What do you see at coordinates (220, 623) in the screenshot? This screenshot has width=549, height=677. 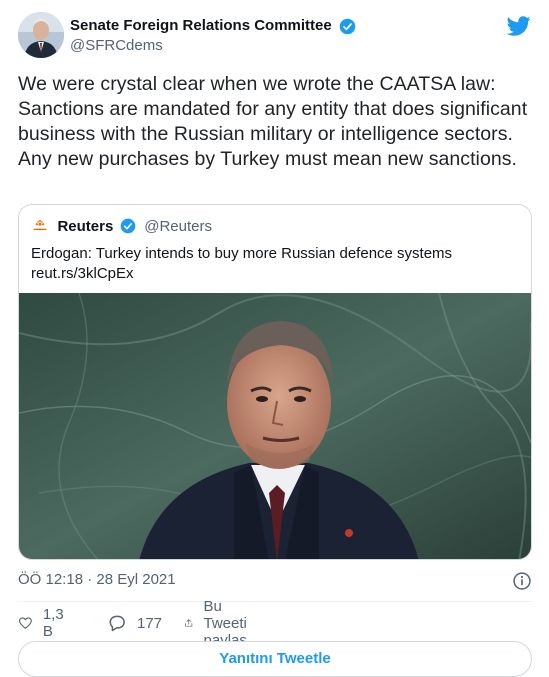 I see `share-action: Bu Tweeti paylaş` at bounding box center [220, 623].